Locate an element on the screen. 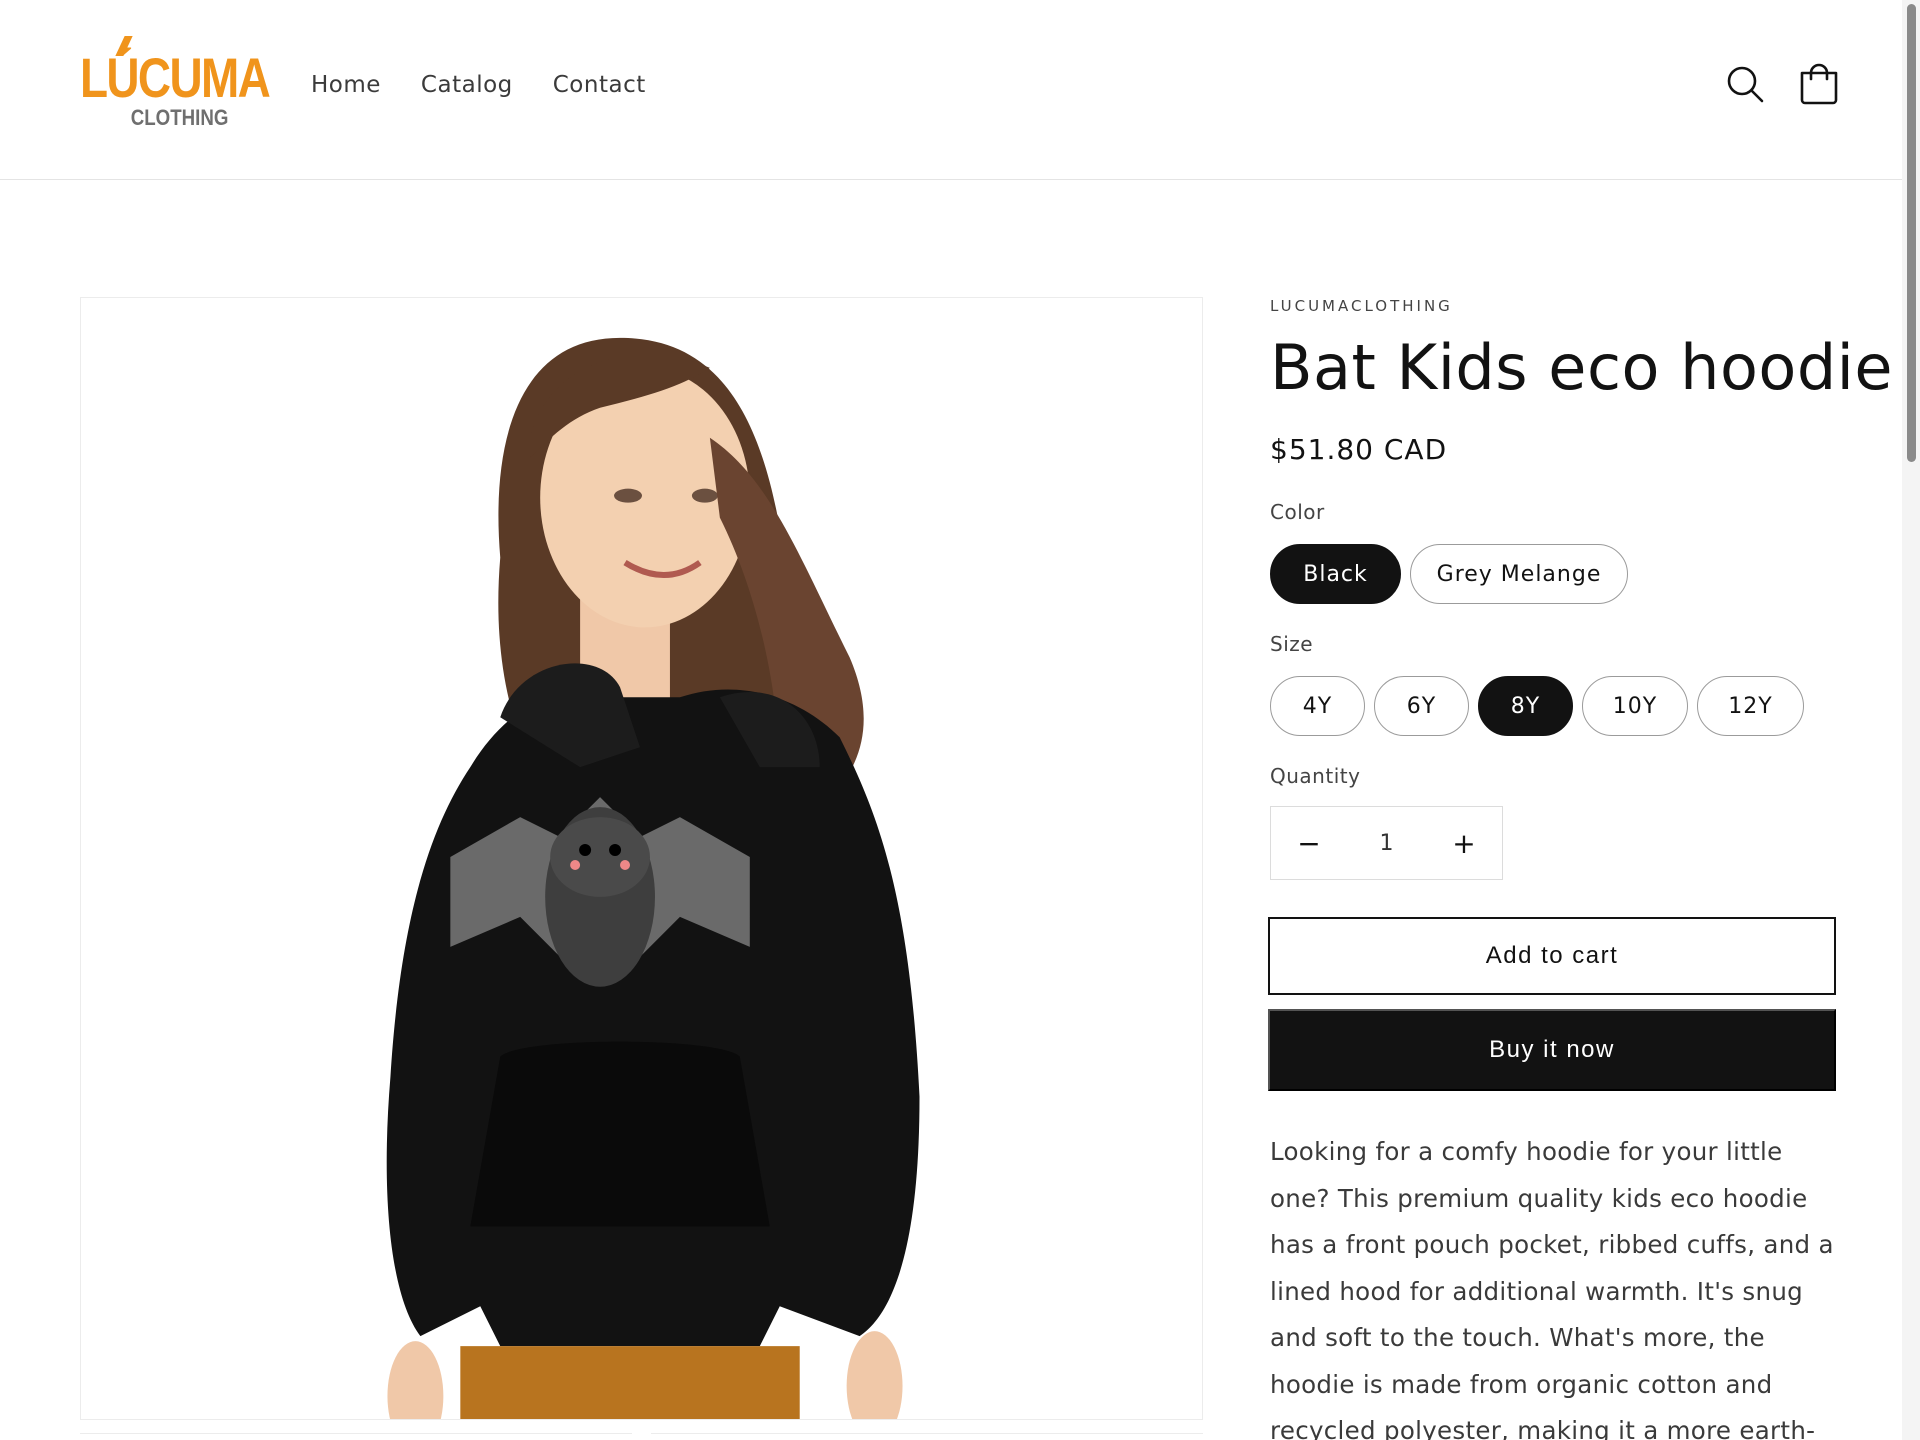 This screenshot has width=1920, height=1440. color-options: Black Grey Melange is located at coordinates (1554, 574).